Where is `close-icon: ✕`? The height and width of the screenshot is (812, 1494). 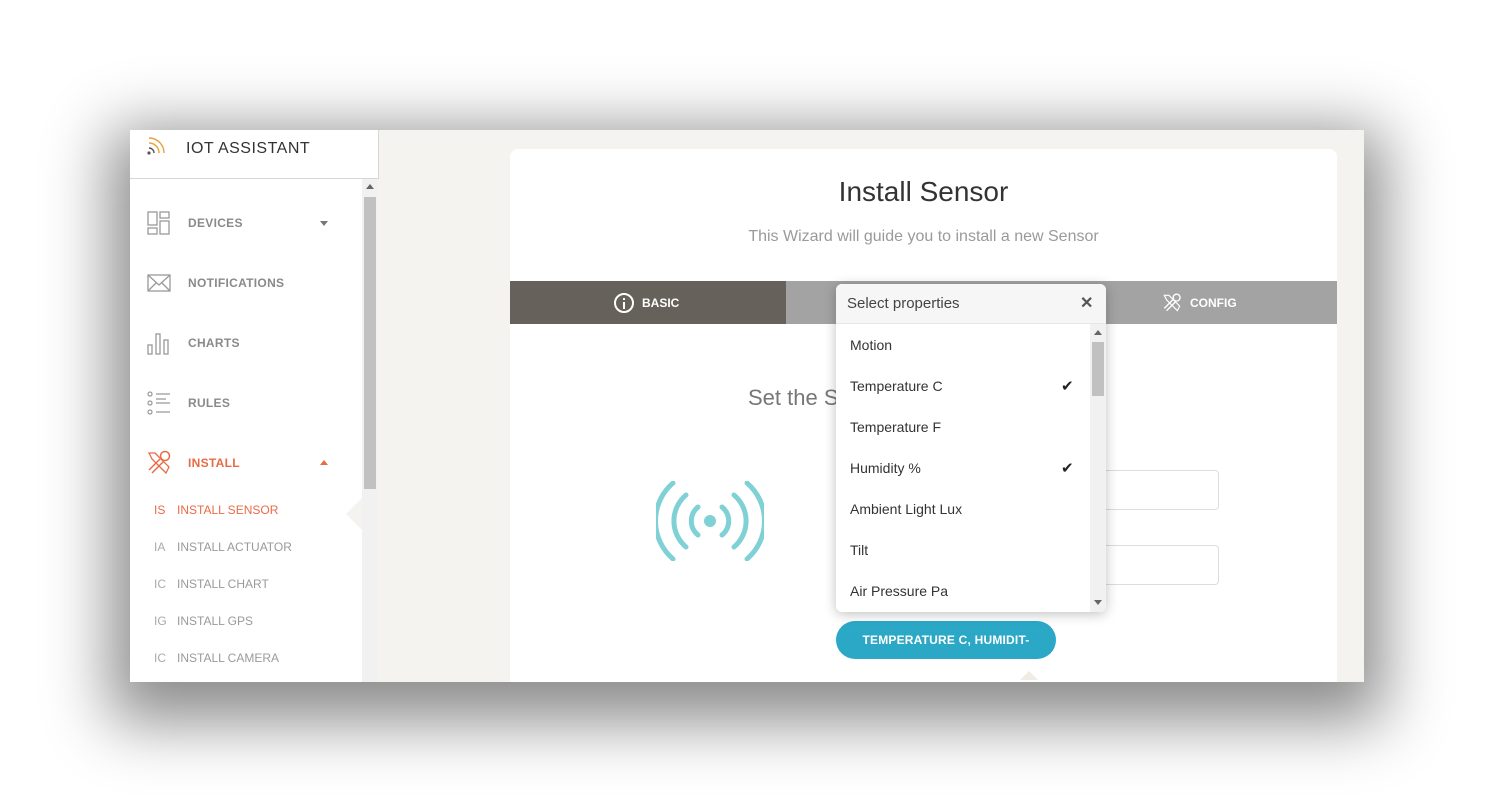 close-icon: ✕ is located at coordinates (1086, 303).